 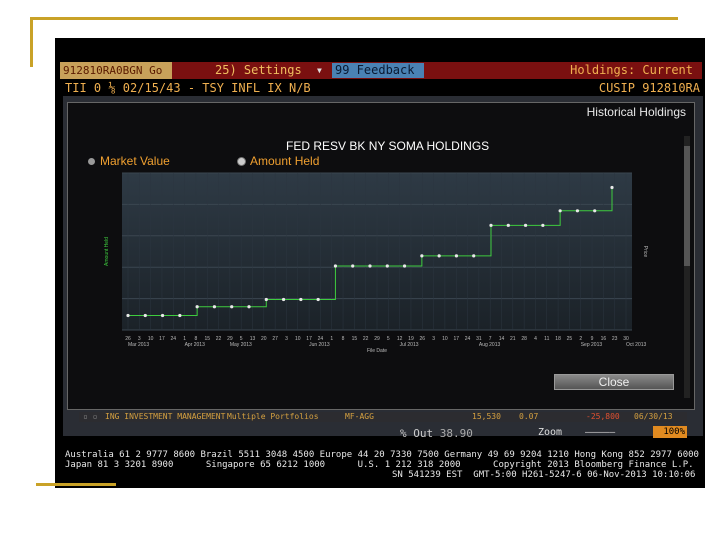 What do you see at coordinates (687, 267) in the screenshot?
I see `vertical-scrollbar` at bounding box center [687, 267].